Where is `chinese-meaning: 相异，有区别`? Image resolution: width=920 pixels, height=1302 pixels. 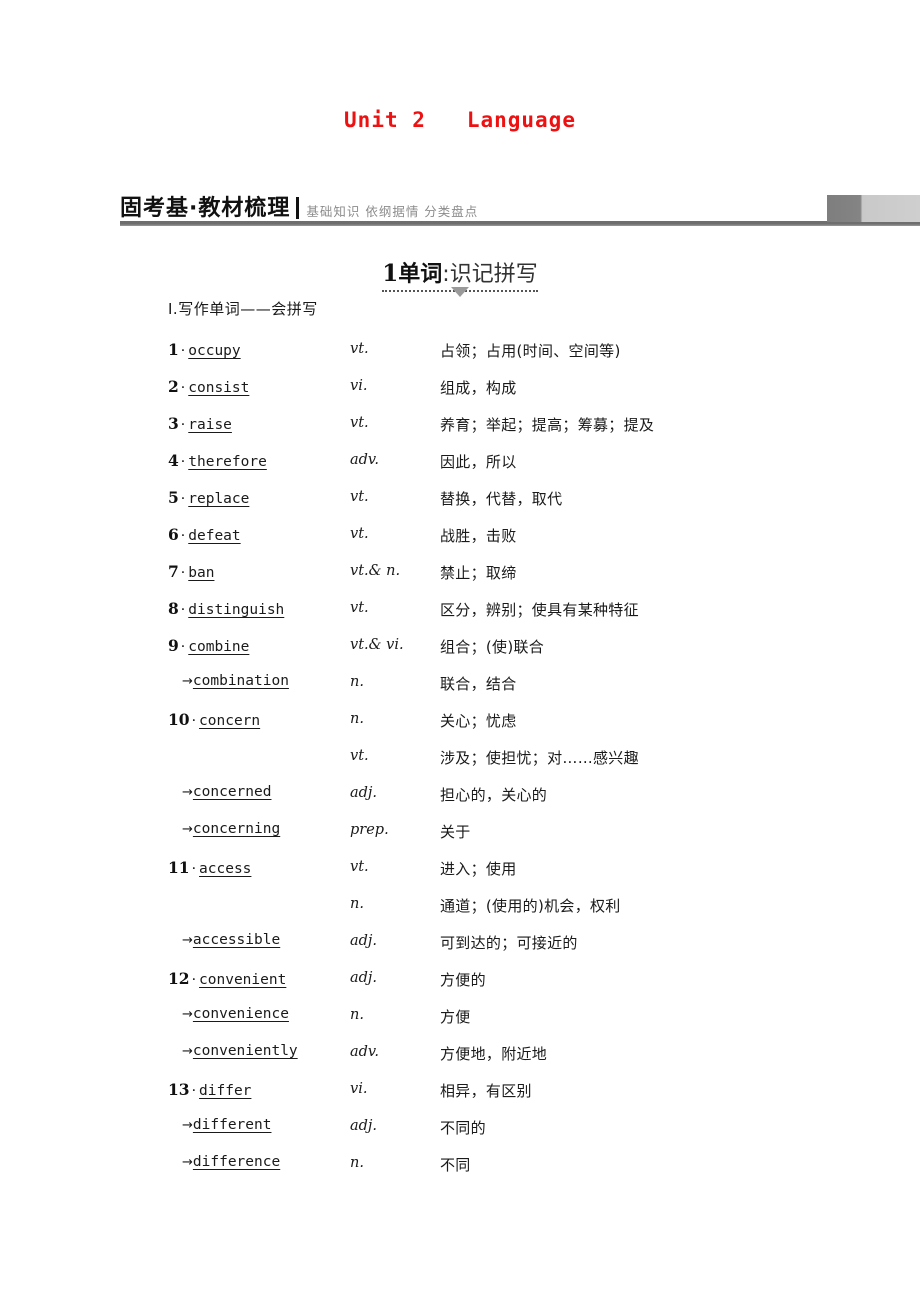 chinese-meaning: 相异，有区别 is located at coordinates (486, 1091).